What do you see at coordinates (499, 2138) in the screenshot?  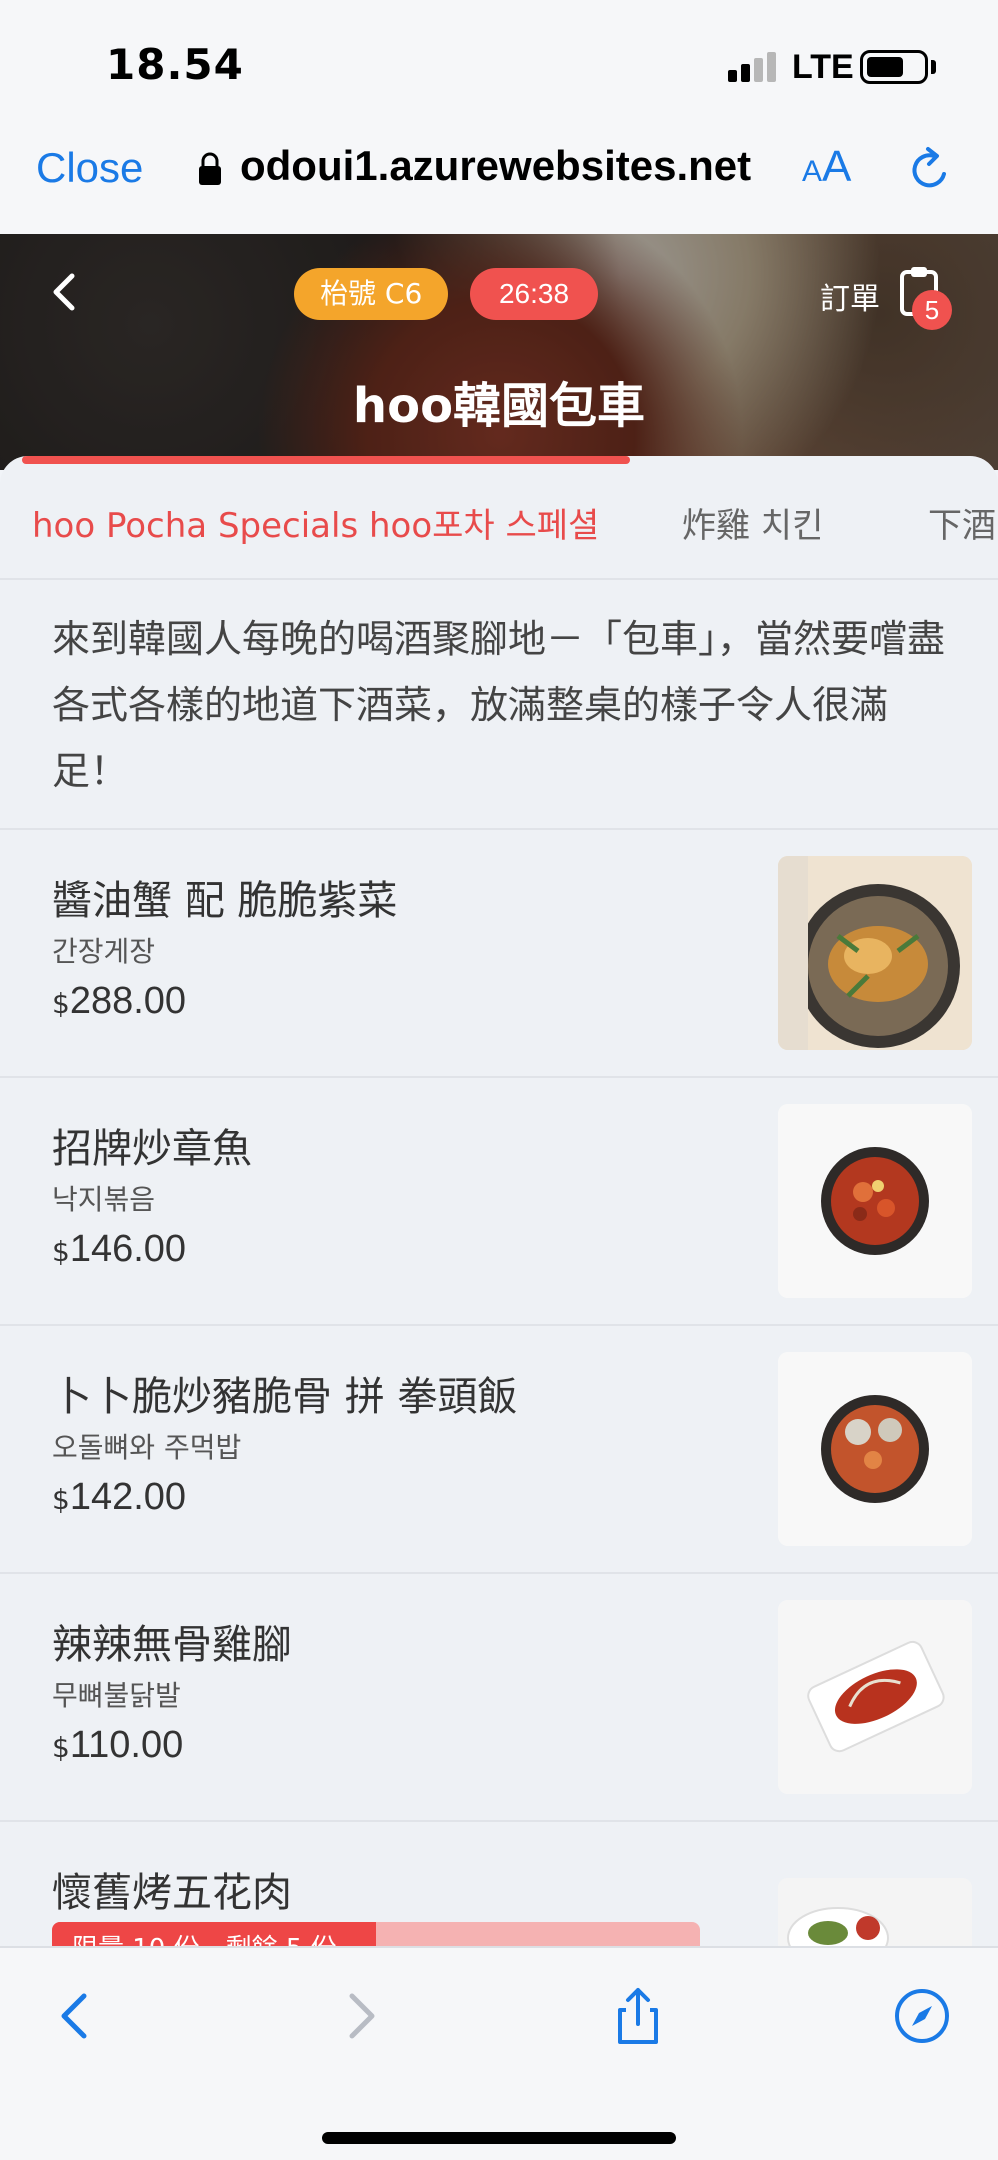 I see `home-indicator` at bounding box center [499, 2138].